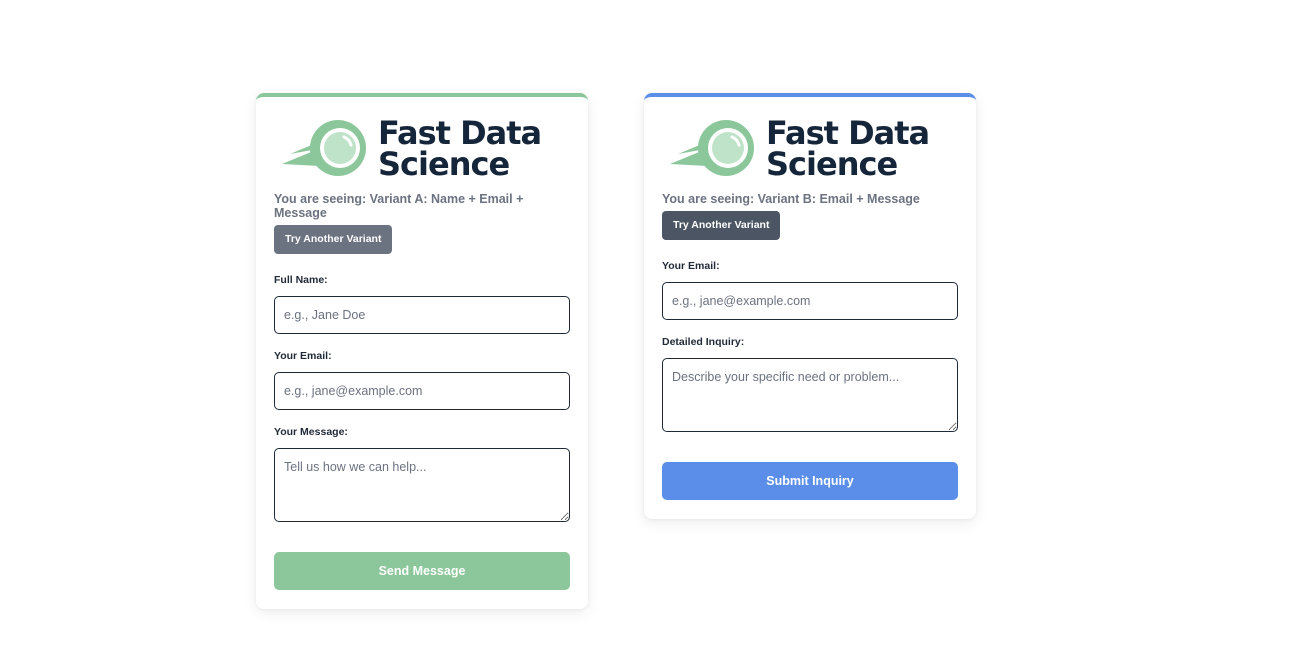  I want to click on inquiry-textarea, so click(810, 395).